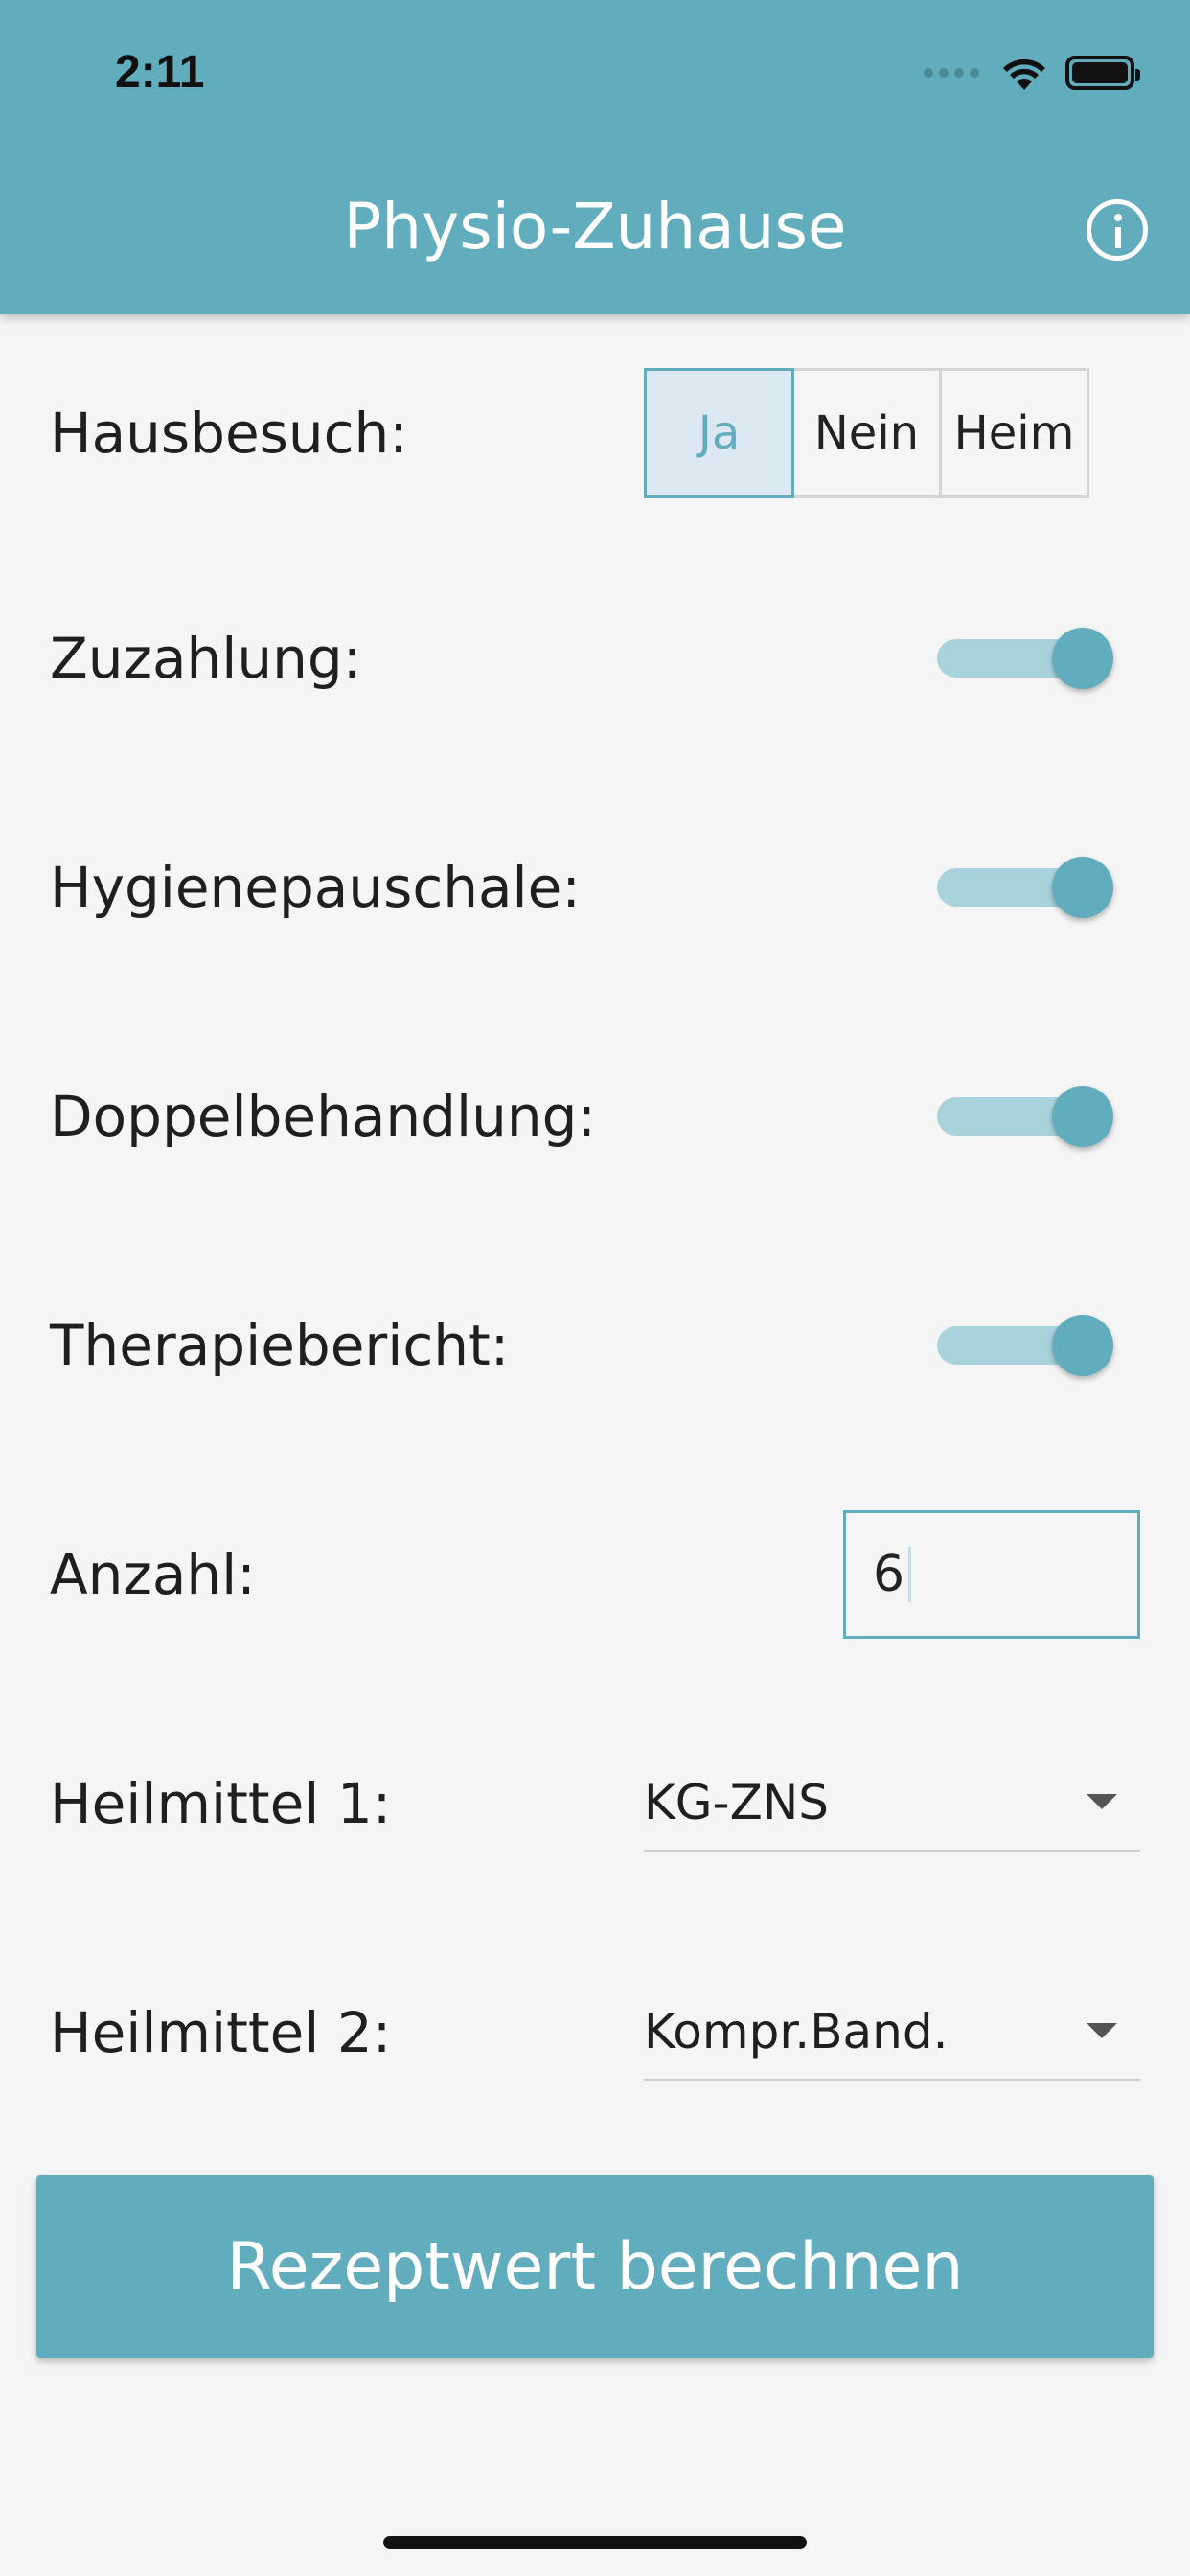 The image size is (1190, 2576). What do you see at coordinates (1025, 887) in the screenshot?
I see `hygienepauschale-toggle` at bounding box center [1025, 887].